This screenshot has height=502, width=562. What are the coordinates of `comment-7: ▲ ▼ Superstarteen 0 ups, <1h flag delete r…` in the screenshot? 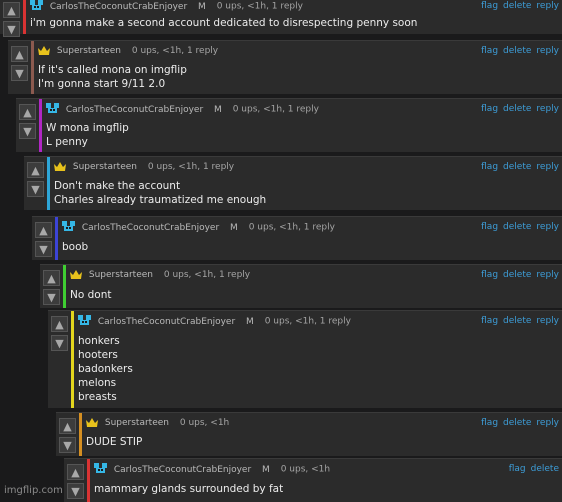 It's located at (309, 434).